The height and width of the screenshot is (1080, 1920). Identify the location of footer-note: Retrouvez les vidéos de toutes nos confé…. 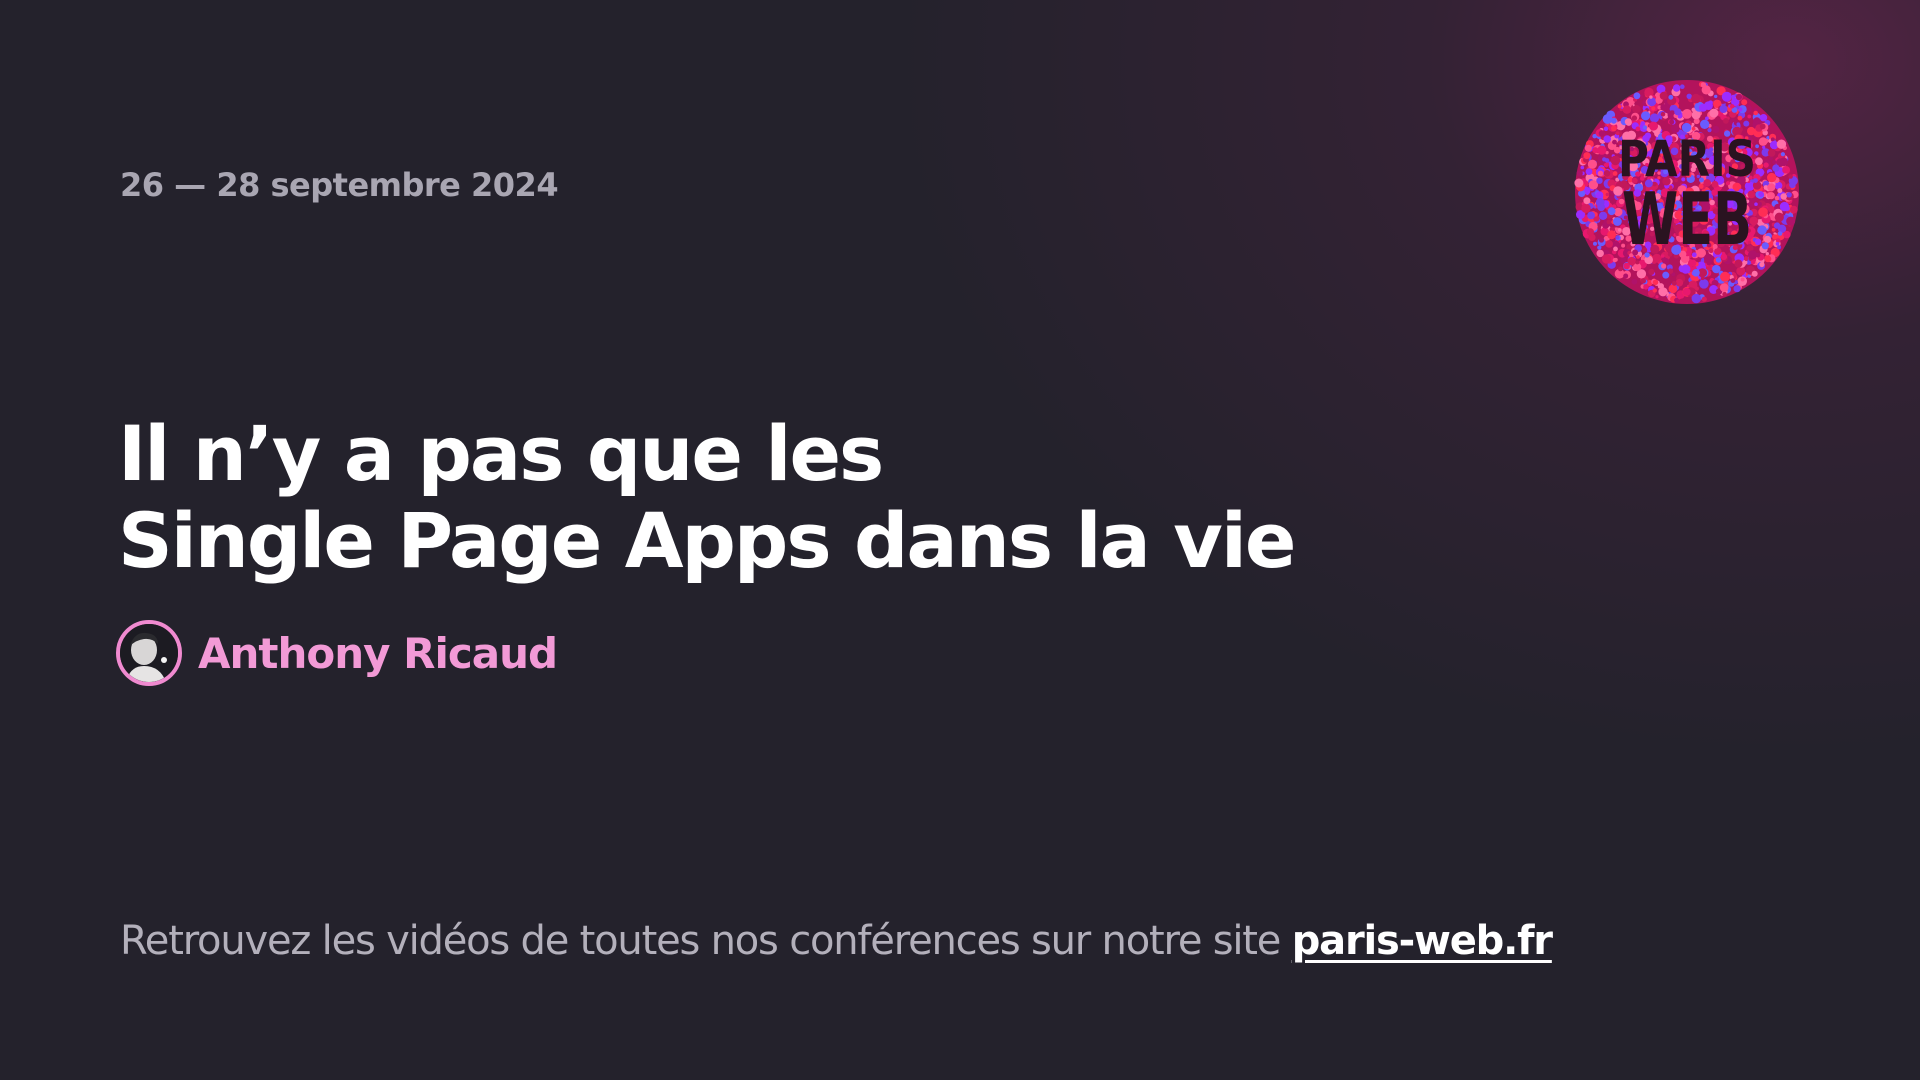
(836, 941).